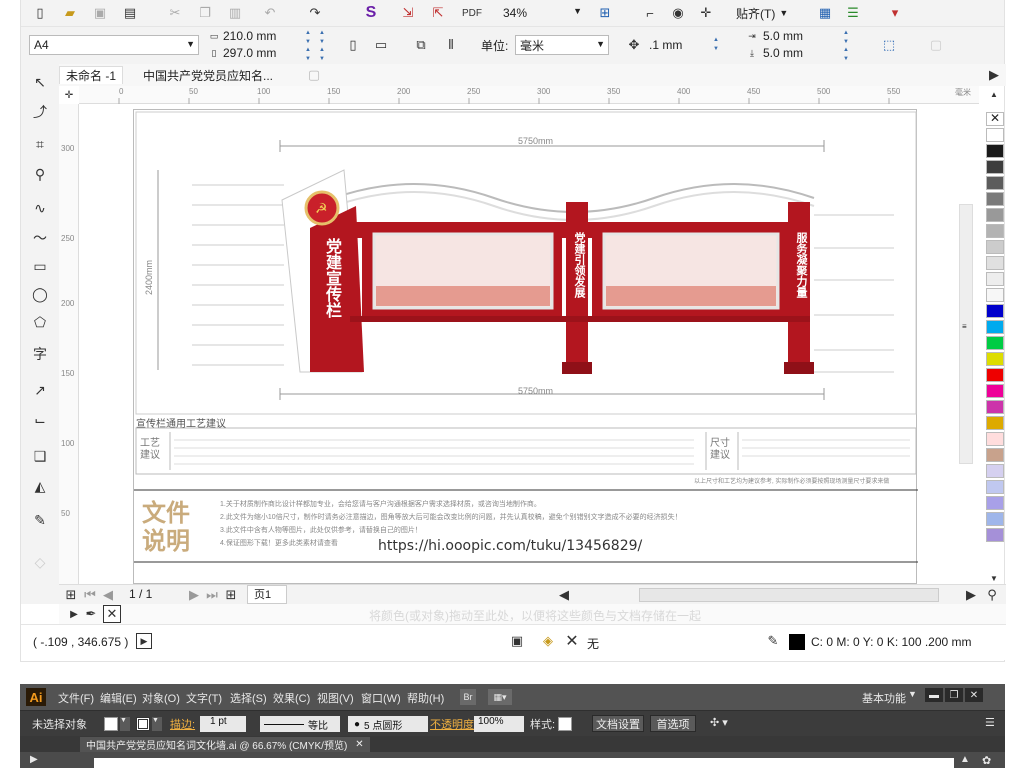  I want to click on palette-scroll-up-icon: ▲, so click(994, 94).